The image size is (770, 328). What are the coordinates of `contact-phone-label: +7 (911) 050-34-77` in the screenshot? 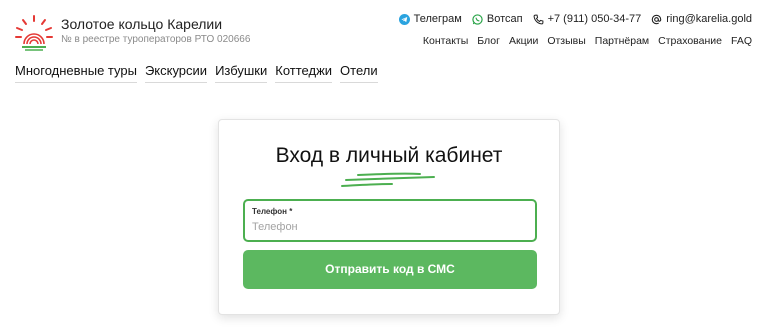 It's located at (594, 19).